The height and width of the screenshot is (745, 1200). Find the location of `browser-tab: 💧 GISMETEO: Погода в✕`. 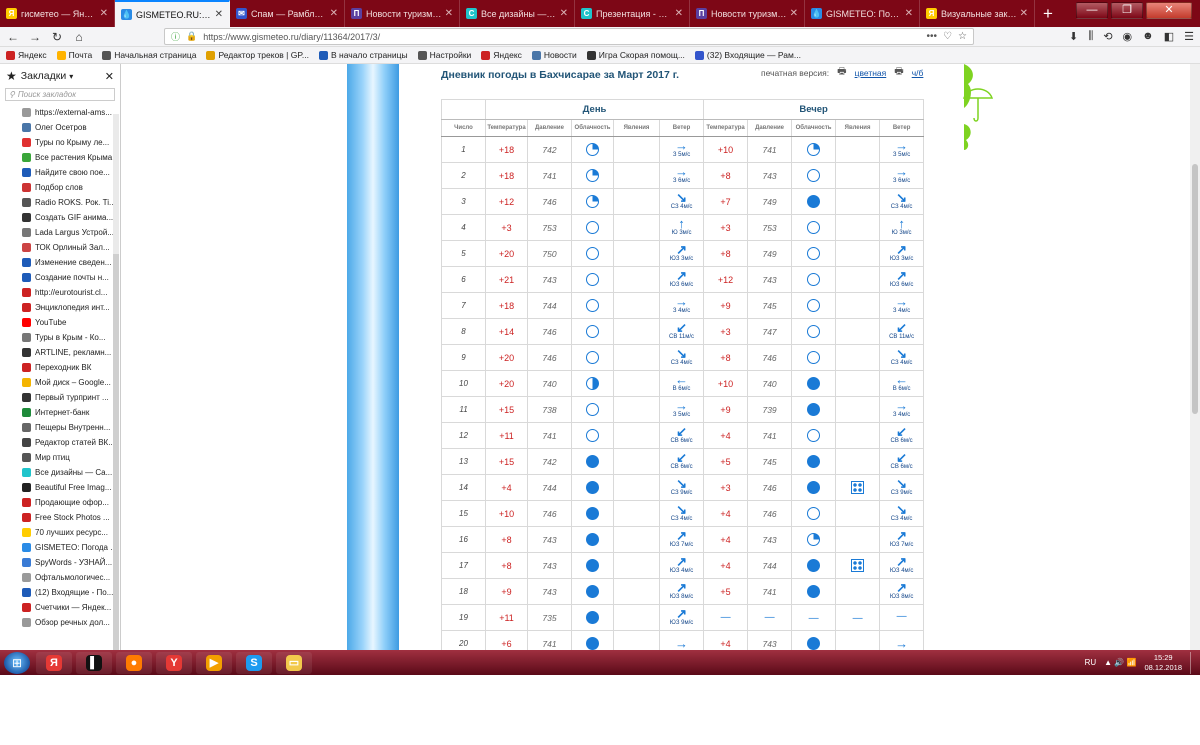

browser-tab: 💧 GISMETEO: Погода в✕ is located at coordinates (862, 13).